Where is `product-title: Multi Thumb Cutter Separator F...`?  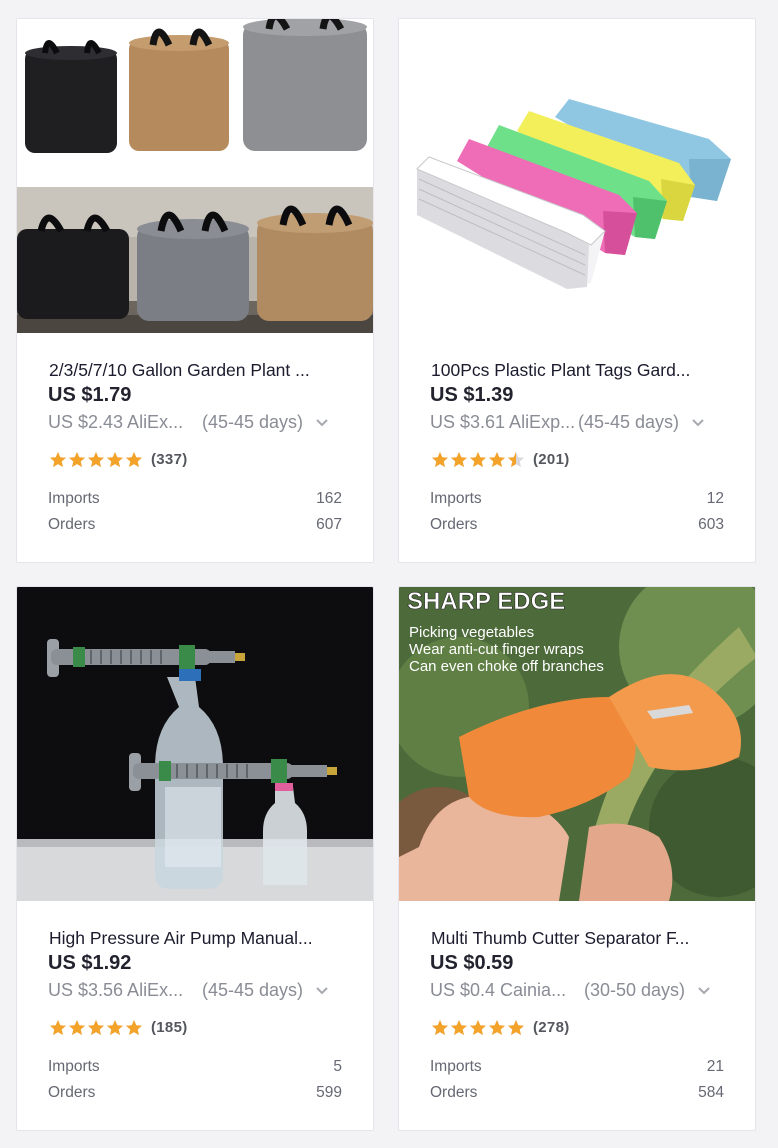 product-title: Multi Thumb Cutter Separator F... is located at coordinates (581, 938).